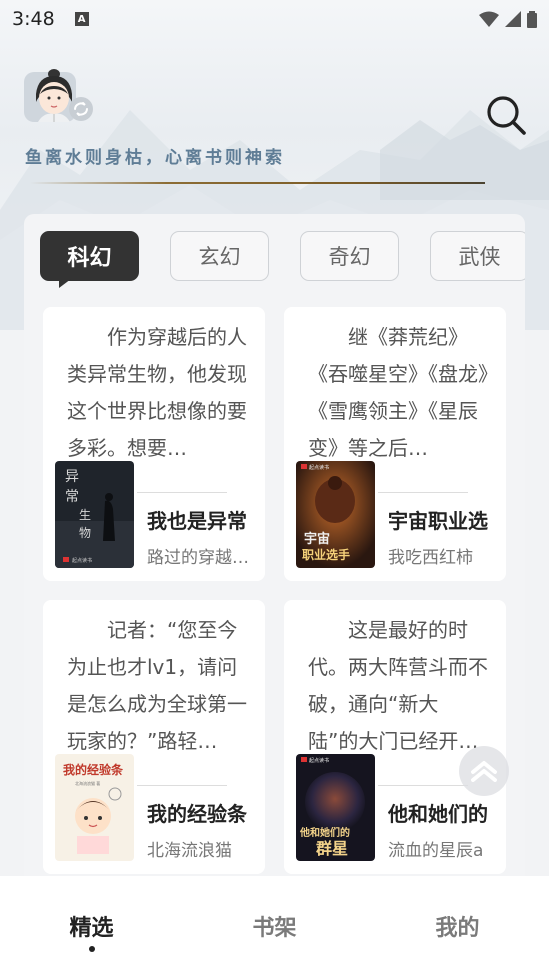 The width and height of the screenshot is (549, 976). What do you see at coordinates (324, 832) in the screenshot?
I see `svg-text: 他和她们的` at bounding box center [324, 832].